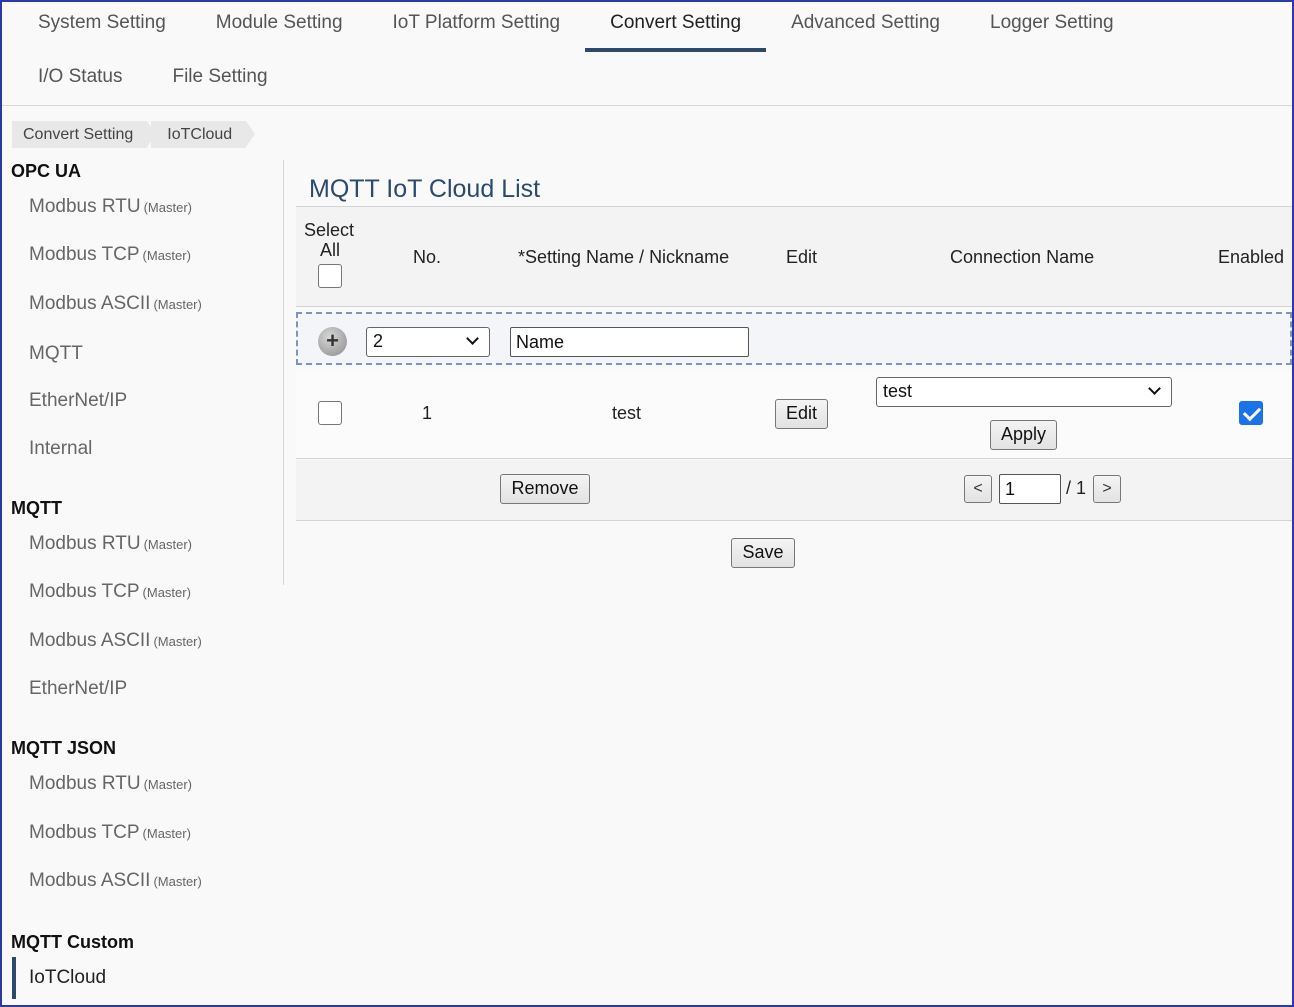  What do you see at coordinates (1076, 488) in the screenshot?
I see `page-total: / 1` at bounding box center [1076, 488].